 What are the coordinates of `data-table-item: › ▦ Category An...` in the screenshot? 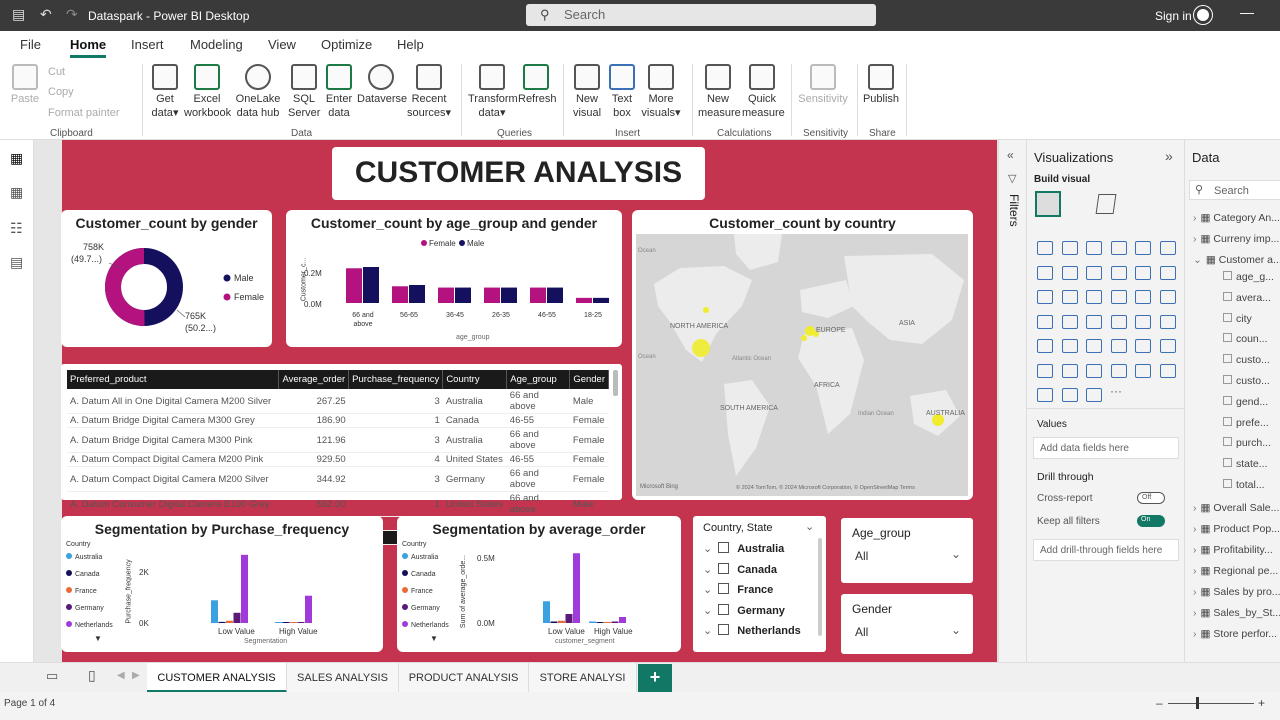 It's located at (1236, 218).